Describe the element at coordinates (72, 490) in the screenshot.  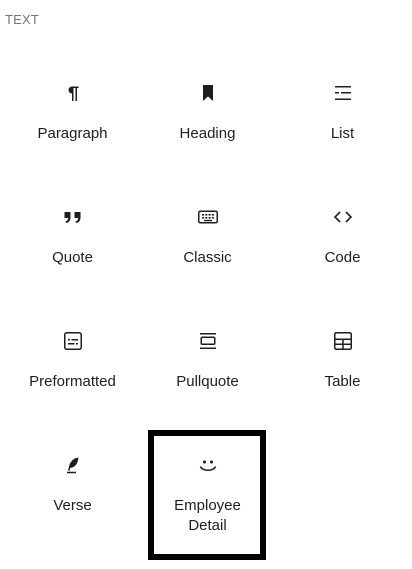
I see `block-verse: Verse` at that location.